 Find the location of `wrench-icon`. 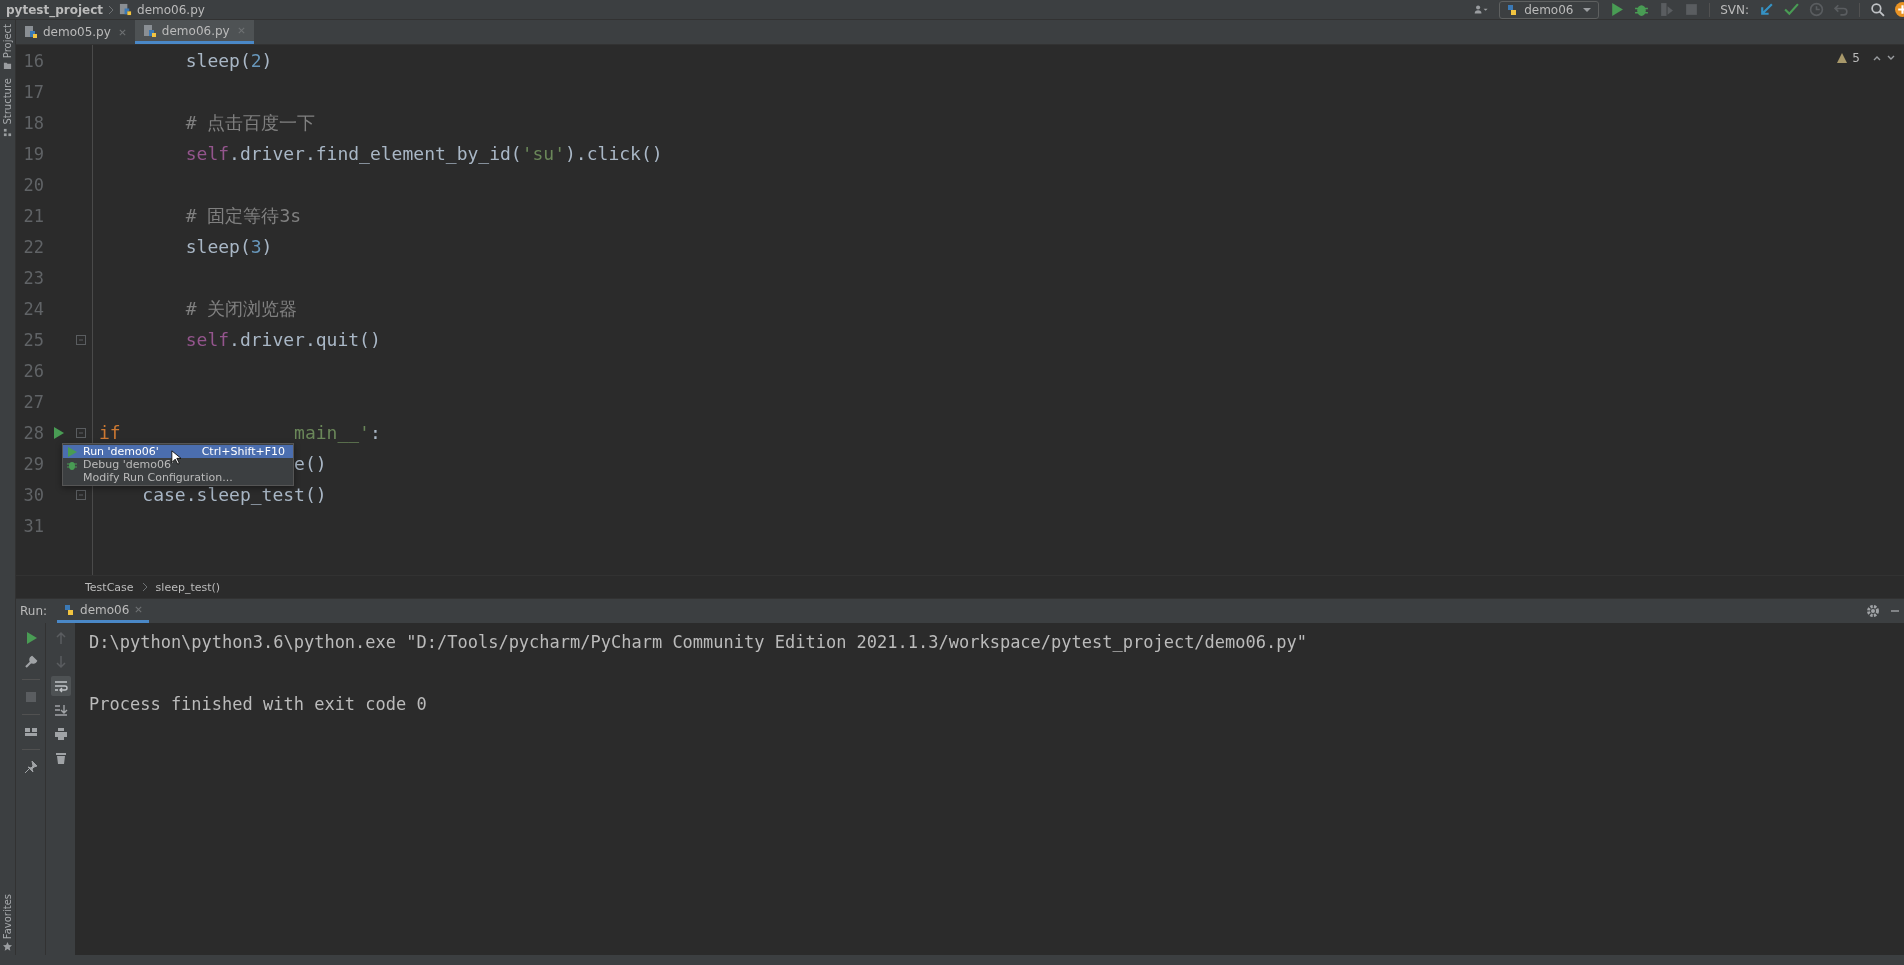

wrench-icon is located at coordinates (30, 662).